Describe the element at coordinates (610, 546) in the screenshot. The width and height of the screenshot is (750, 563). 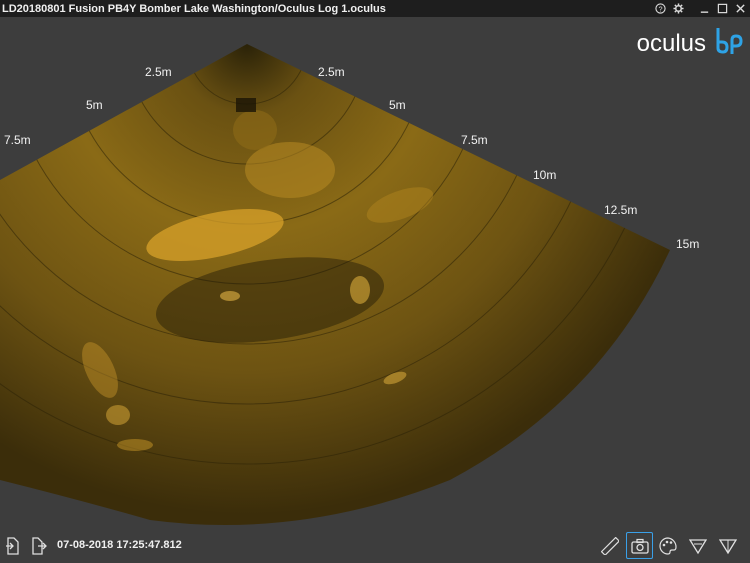
I see `measure-ruler-icon` at that location.